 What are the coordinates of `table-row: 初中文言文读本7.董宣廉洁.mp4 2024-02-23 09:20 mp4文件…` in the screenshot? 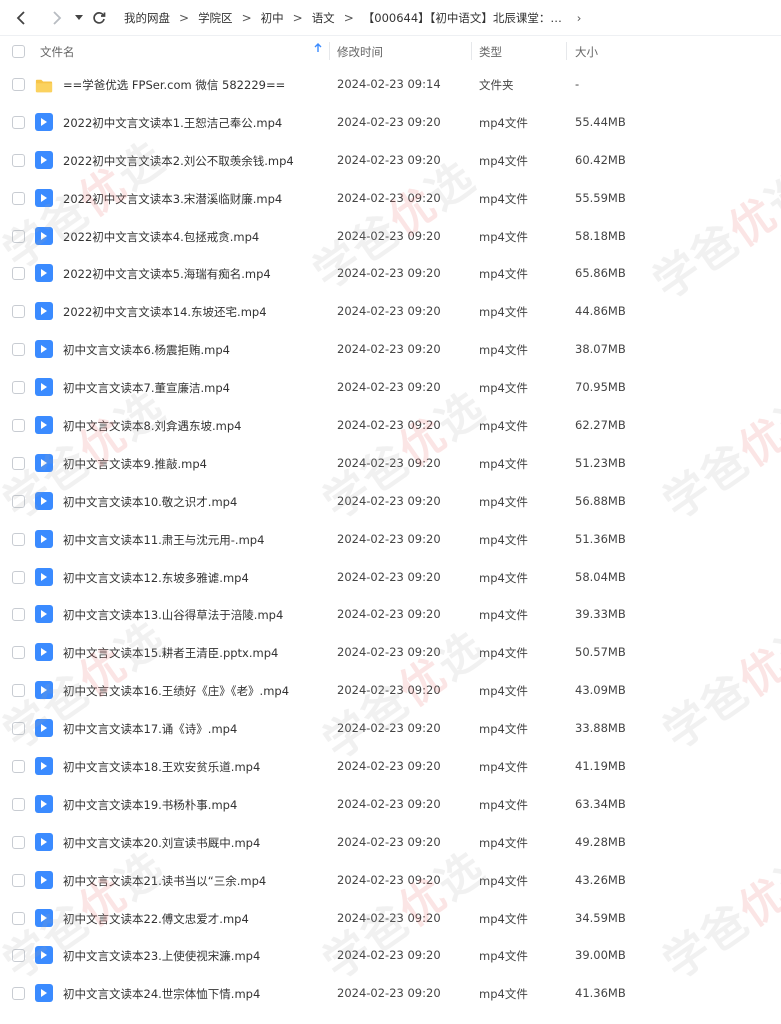 It's located at (390, 388).